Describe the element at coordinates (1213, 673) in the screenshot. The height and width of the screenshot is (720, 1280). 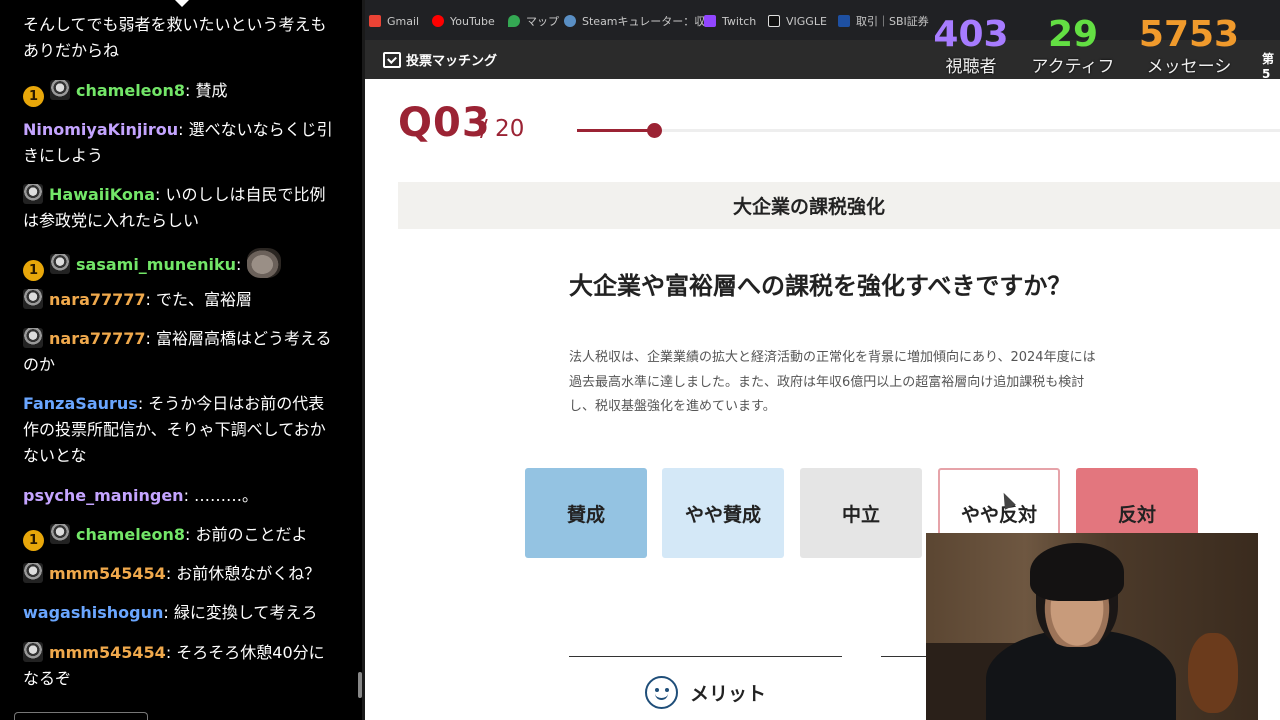
I see `guitar-image` at that location.